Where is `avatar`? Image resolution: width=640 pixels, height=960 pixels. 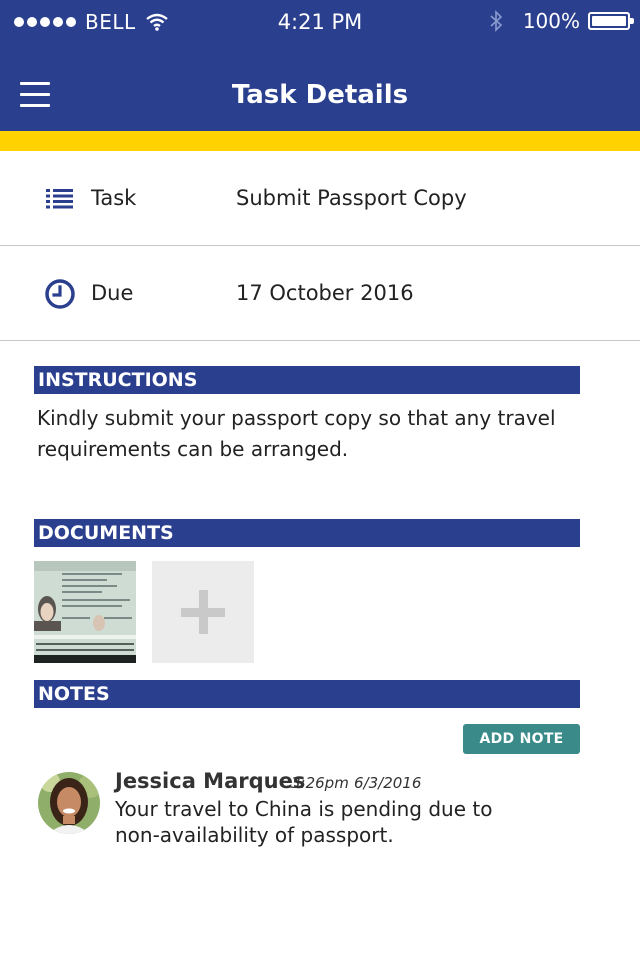
avatar is located at coordinates (69, 803).